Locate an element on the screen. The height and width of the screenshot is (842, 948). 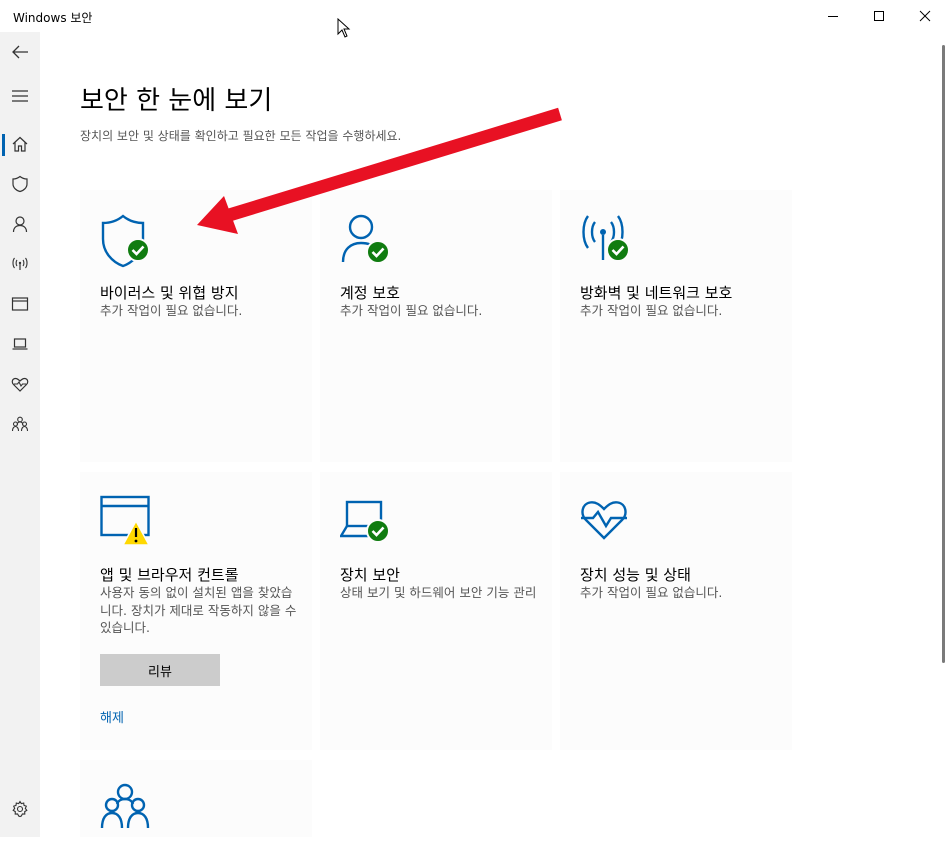
minimize-button is located at coordinates (833, 16).